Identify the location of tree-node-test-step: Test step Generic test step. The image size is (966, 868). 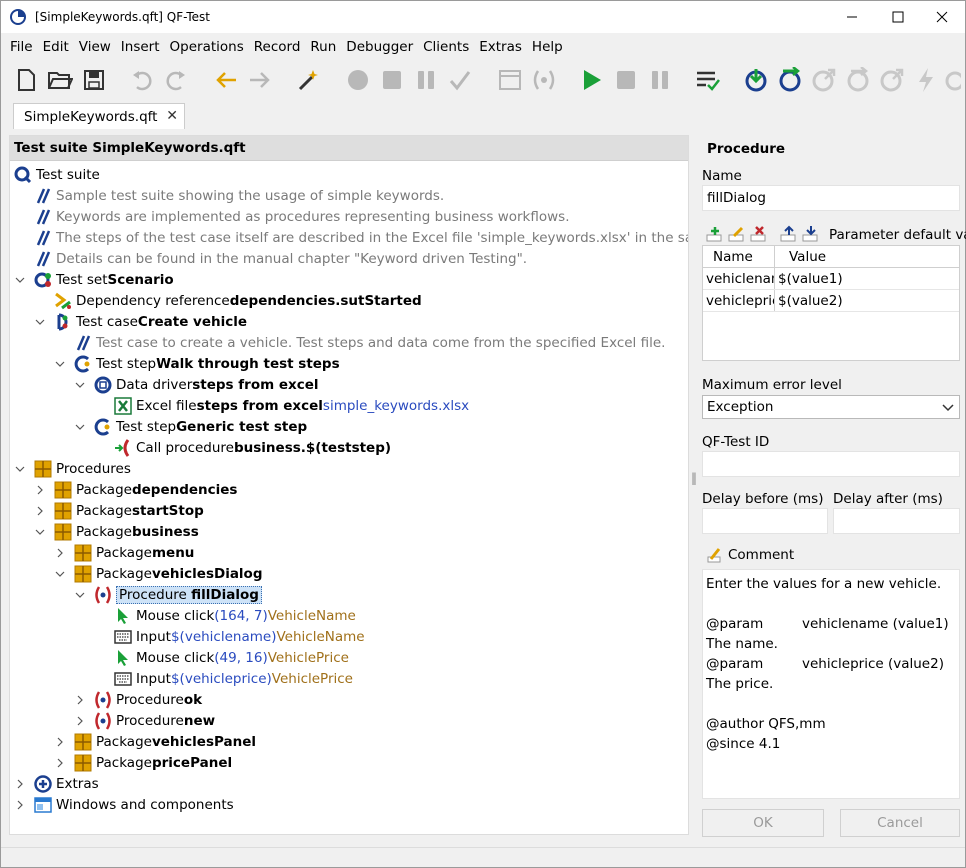
(200, 426).